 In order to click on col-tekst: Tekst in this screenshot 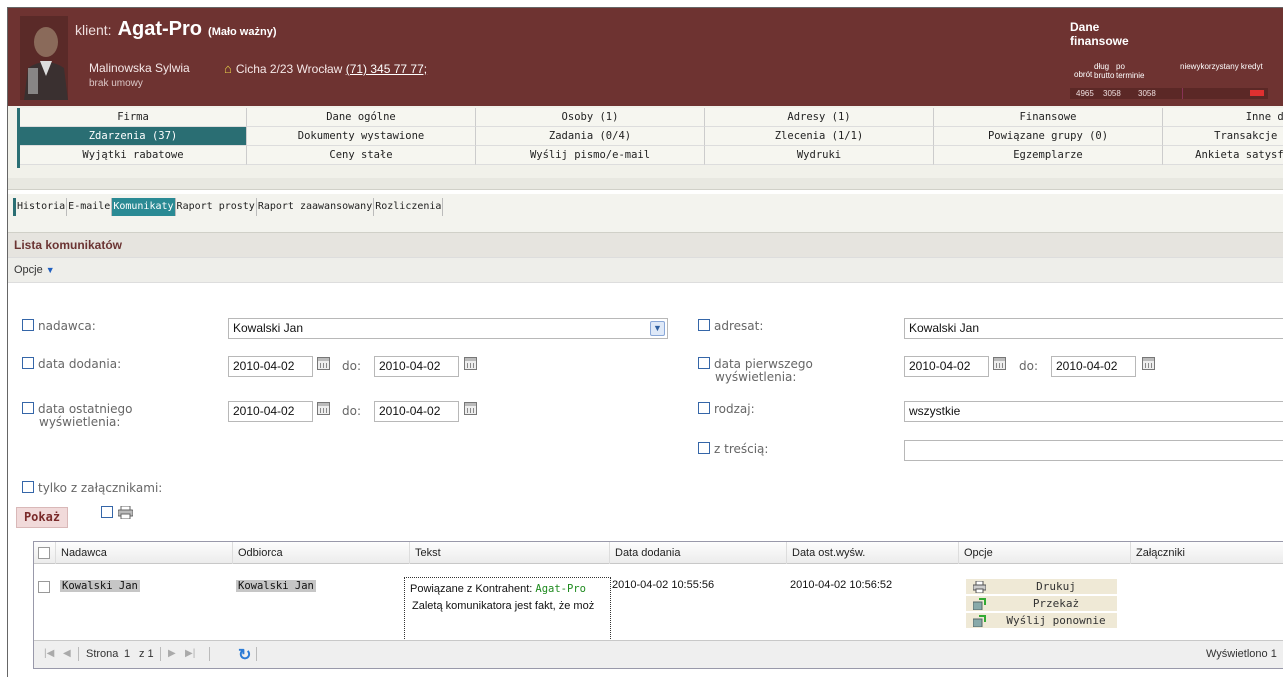, I will do `click(510, 553)`.